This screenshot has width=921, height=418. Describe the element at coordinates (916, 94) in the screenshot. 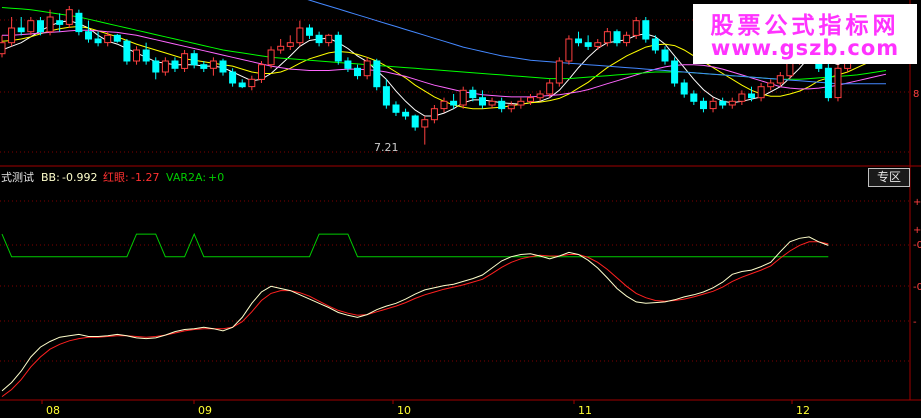

I see `price-tick-label: 8` at that location.